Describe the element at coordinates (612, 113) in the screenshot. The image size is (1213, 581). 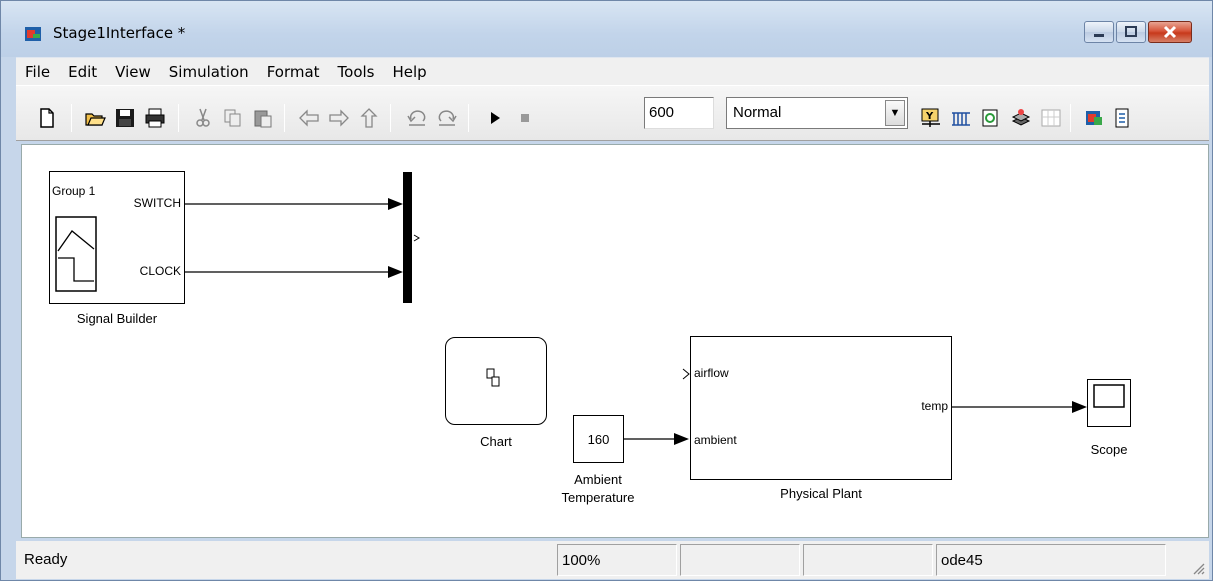
I see `toolbar: Y` at that location.